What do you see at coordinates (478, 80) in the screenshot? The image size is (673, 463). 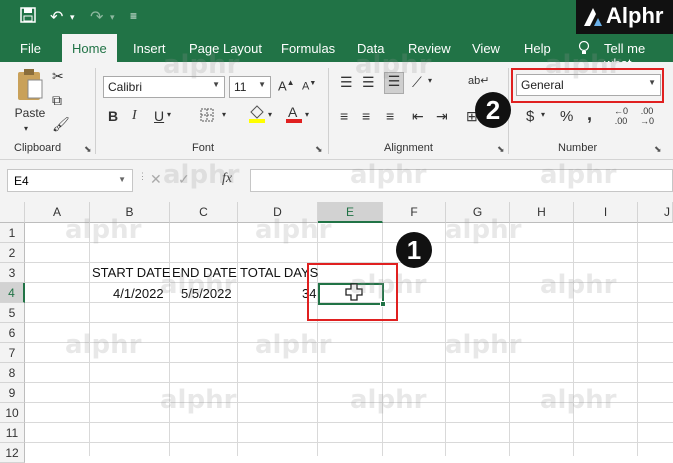 I see `wrap-text-icon: ab↵` at bounding box center [478, 80].